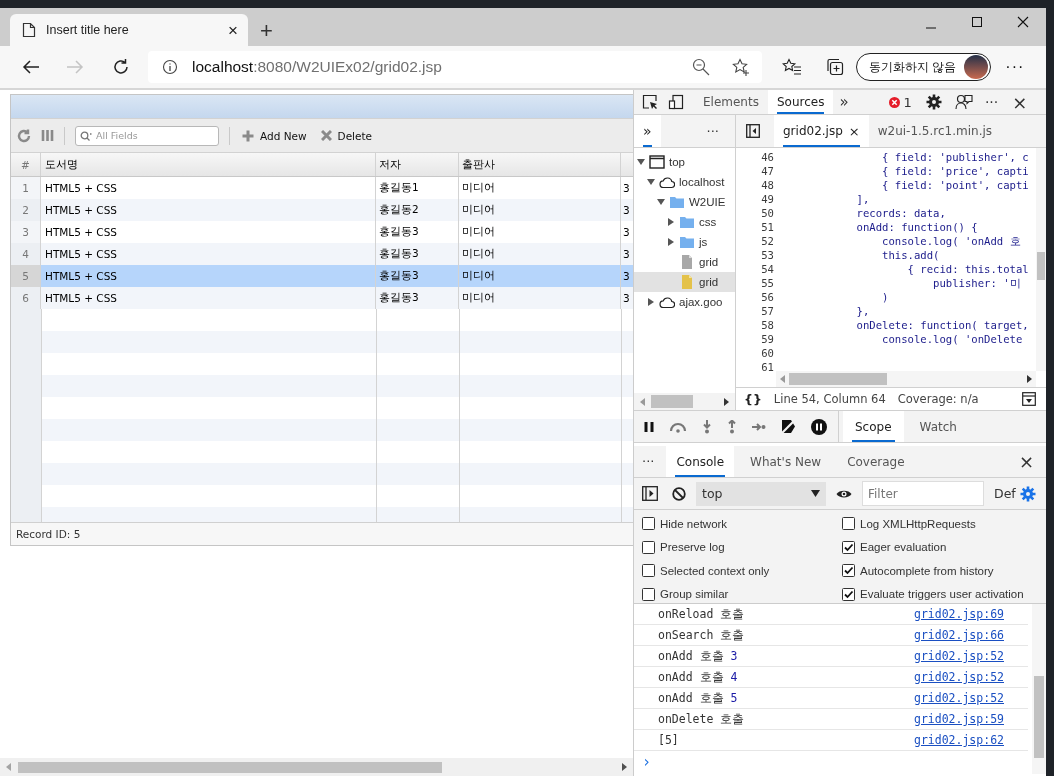  I want to click on inspect-icon, so click(650, 102).